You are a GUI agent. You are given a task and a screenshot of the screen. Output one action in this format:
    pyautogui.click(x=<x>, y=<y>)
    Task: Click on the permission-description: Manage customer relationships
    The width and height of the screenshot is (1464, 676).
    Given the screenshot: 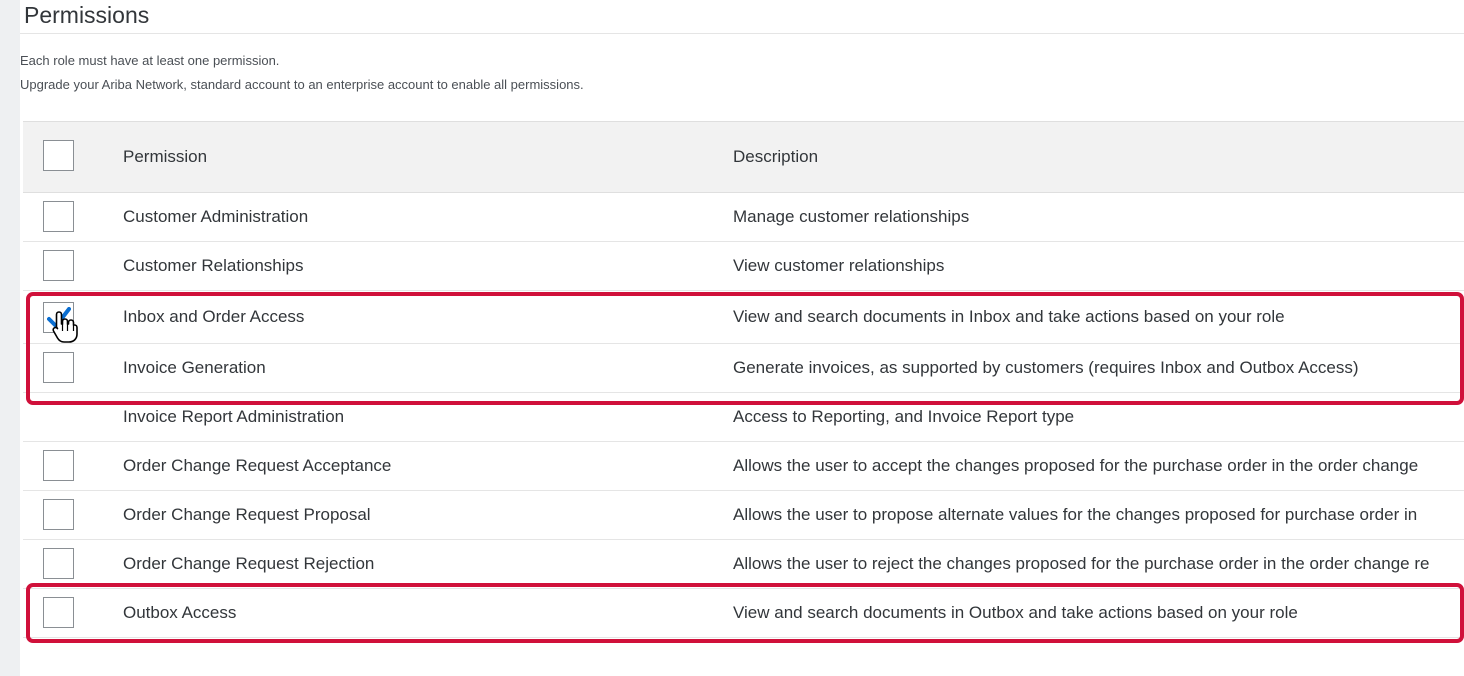 What is the action you would take?
    pyautogui.click(x=851, y=216)
    